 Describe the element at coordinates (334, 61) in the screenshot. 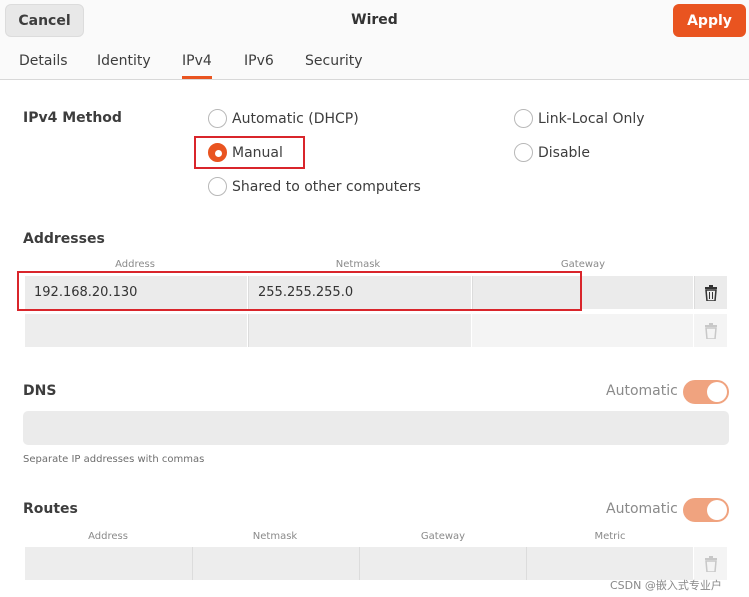

I see `tab-security: Security` at that location.